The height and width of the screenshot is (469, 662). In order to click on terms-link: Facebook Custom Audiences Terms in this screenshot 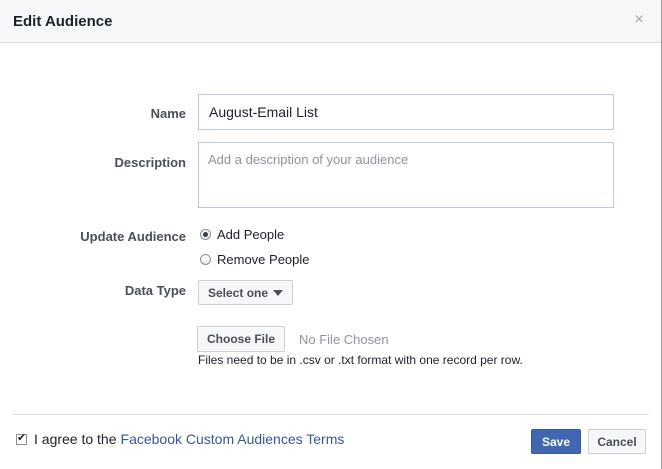, I will do `click(233, 439)`.